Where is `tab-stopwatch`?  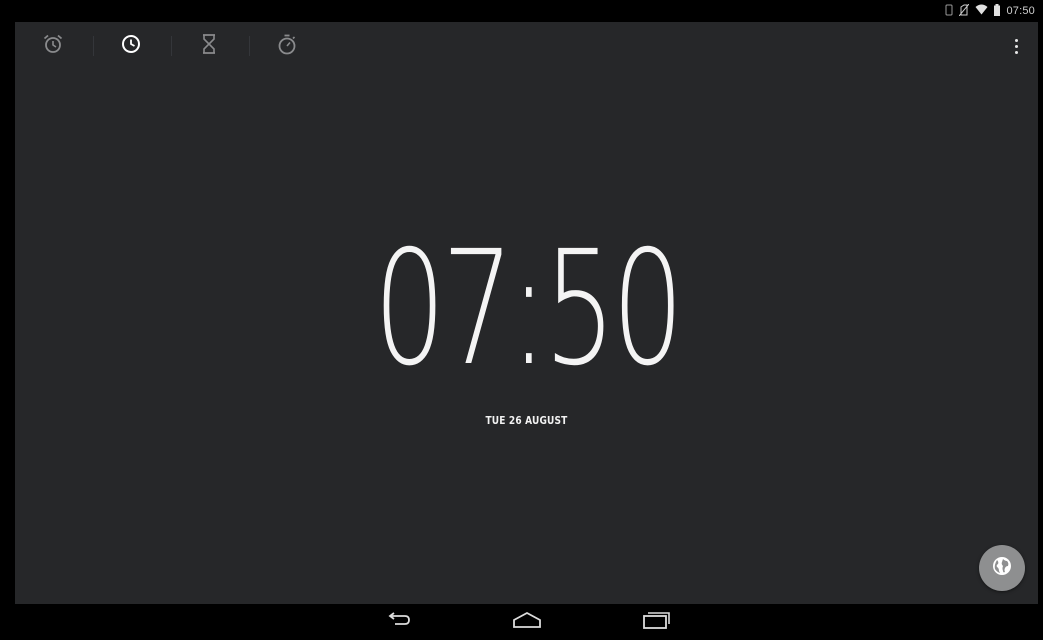 tab-stopwatch is located at coordinates (287, 46).